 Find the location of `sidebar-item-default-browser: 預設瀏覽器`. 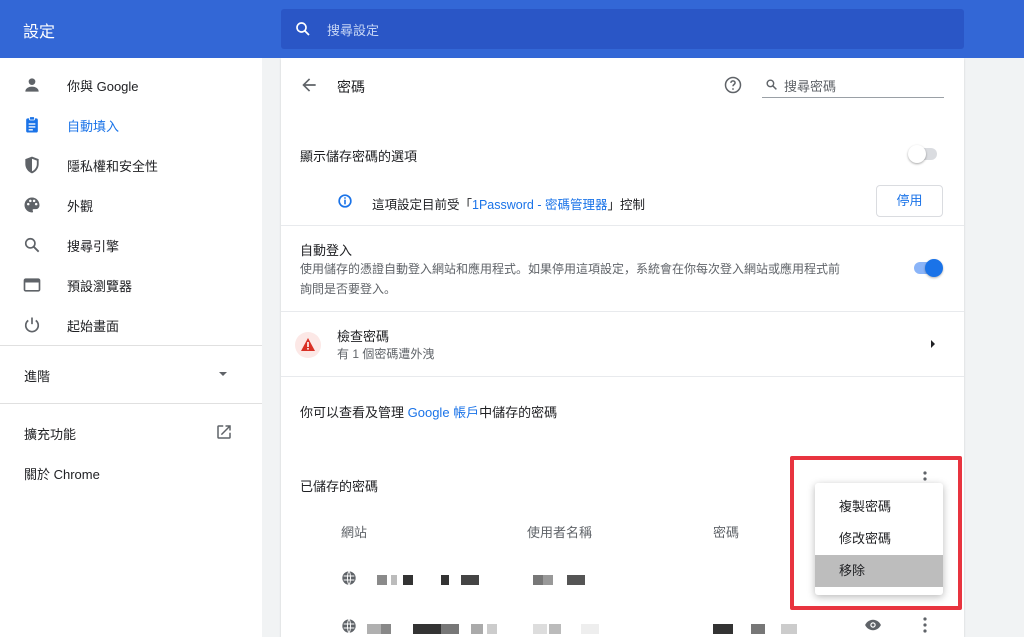

sidebar-item-default-browser: 預設瀏覽器 is located at coordinates (131, 284).